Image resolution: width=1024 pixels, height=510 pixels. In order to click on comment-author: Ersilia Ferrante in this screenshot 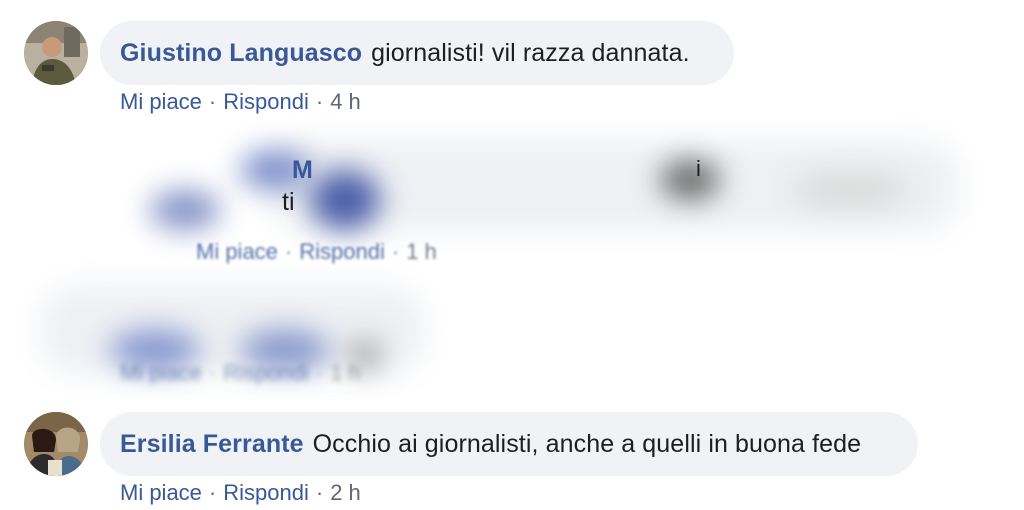, I will do `click(212, 444)`.